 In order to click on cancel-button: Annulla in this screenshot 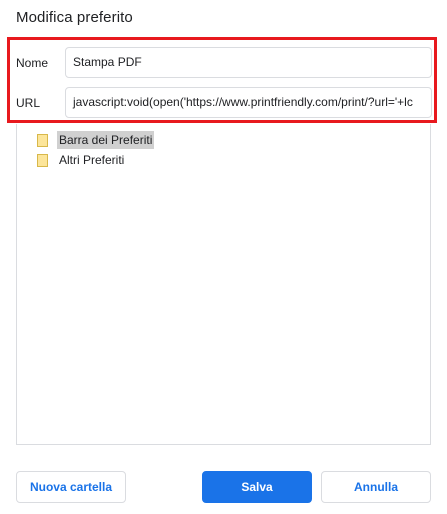, I will do `click(376, 487)`.